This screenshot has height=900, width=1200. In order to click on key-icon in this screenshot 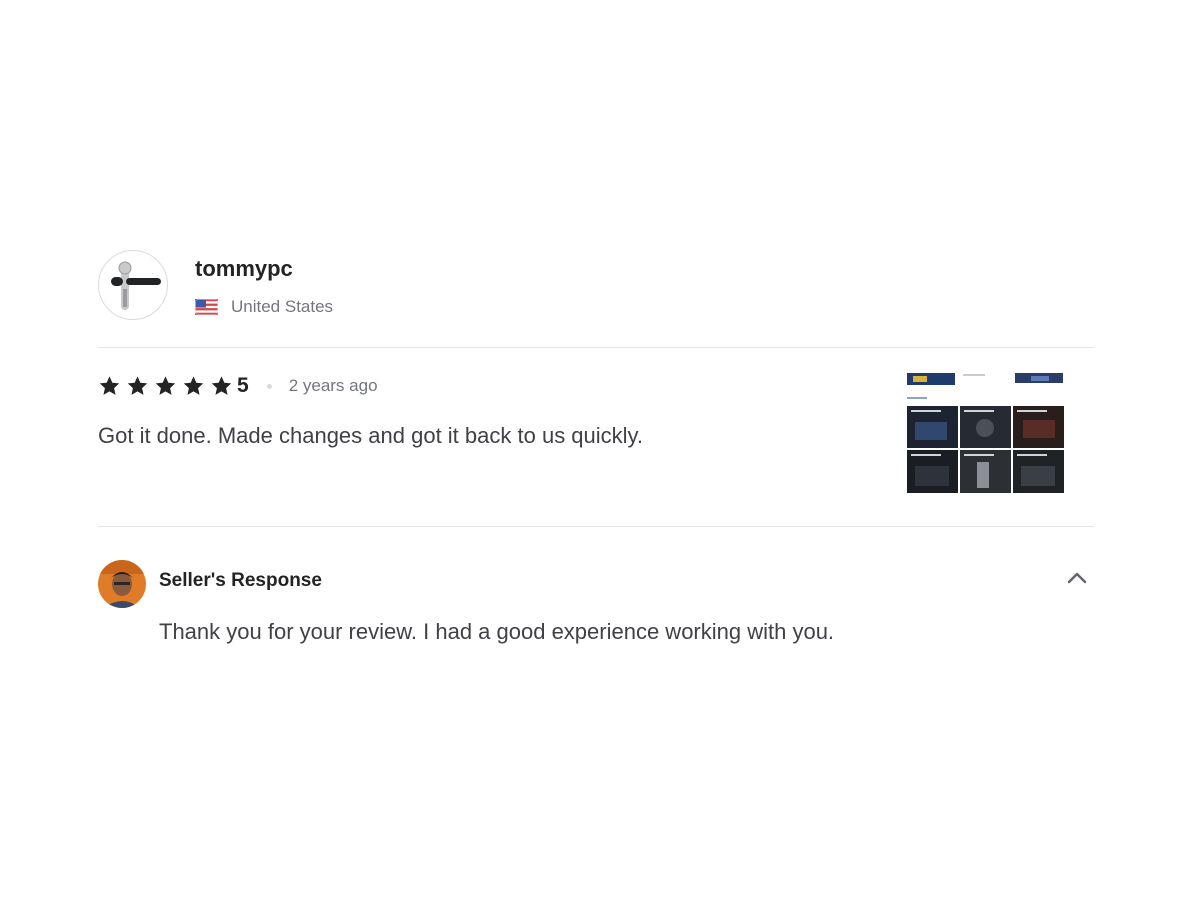, I will do `click(136, 285)`.